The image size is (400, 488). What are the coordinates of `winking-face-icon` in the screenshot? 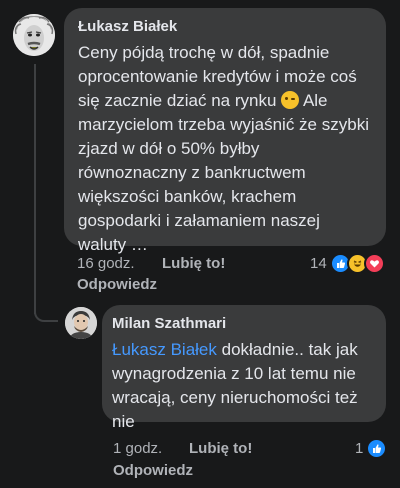 It's located at (290, 100).